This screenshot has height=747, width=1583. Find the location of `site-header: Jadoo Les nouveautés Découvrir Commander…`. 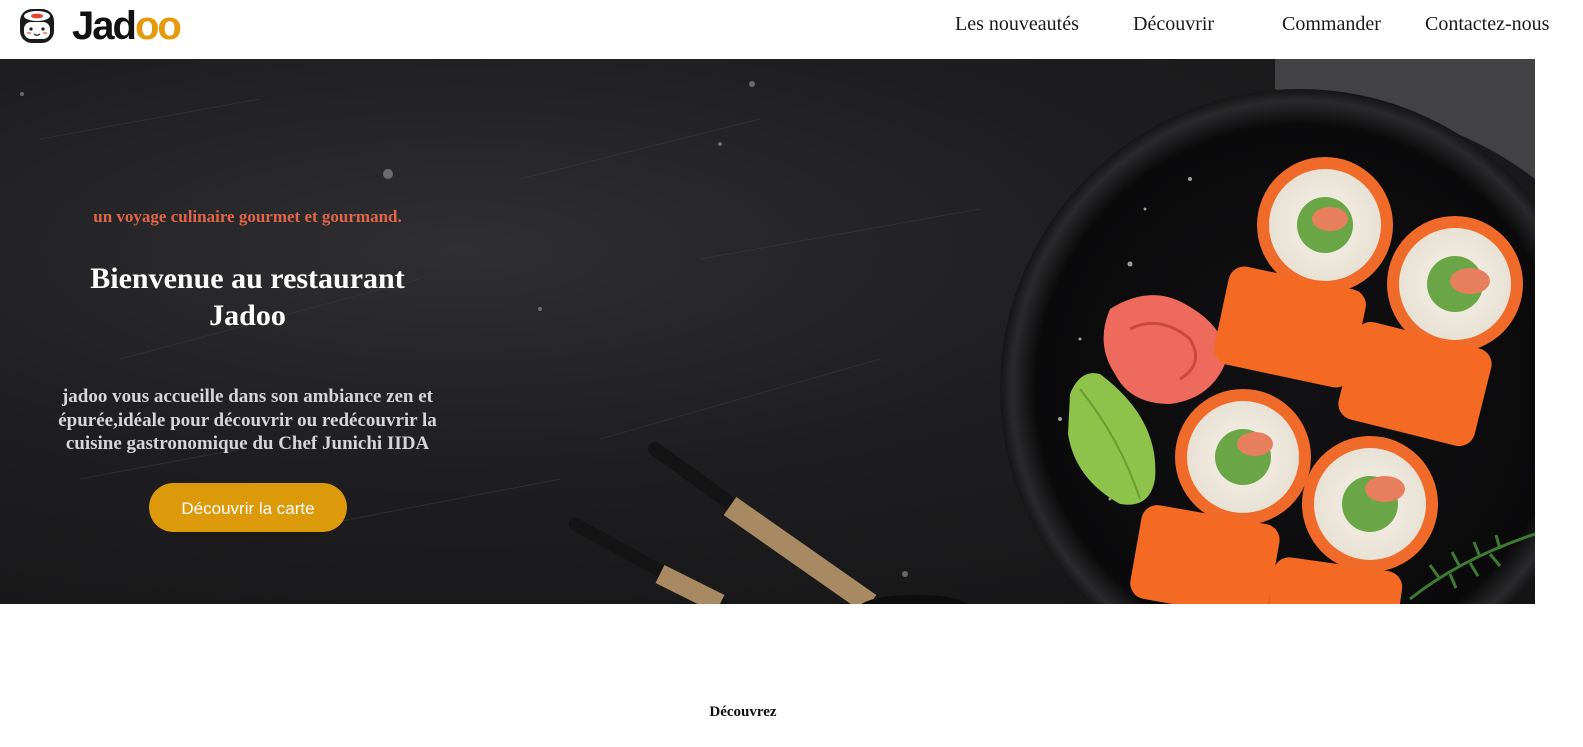

site-header: Jadoo Les nouveautés Découvrir Commander… is located at coordinates (791, 29).